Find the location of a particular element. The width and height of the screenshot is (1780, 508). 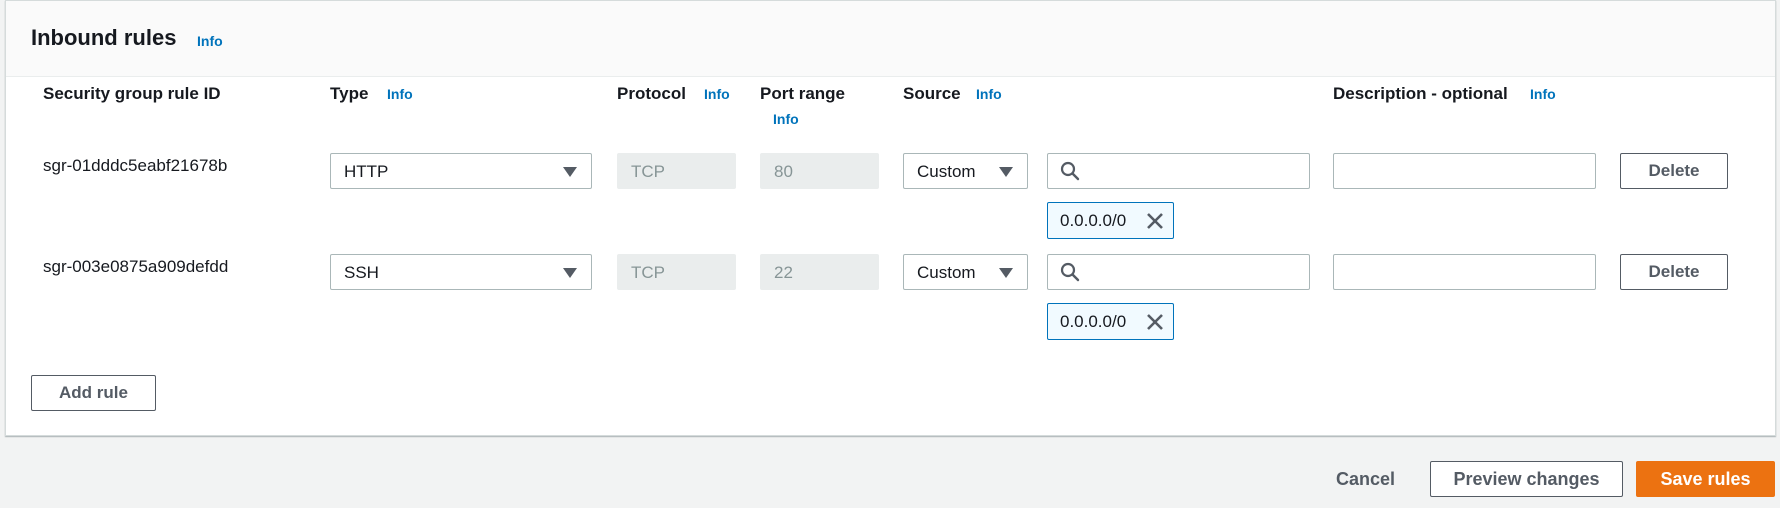

source-info-link: Info is located at coordinates (989, 94).